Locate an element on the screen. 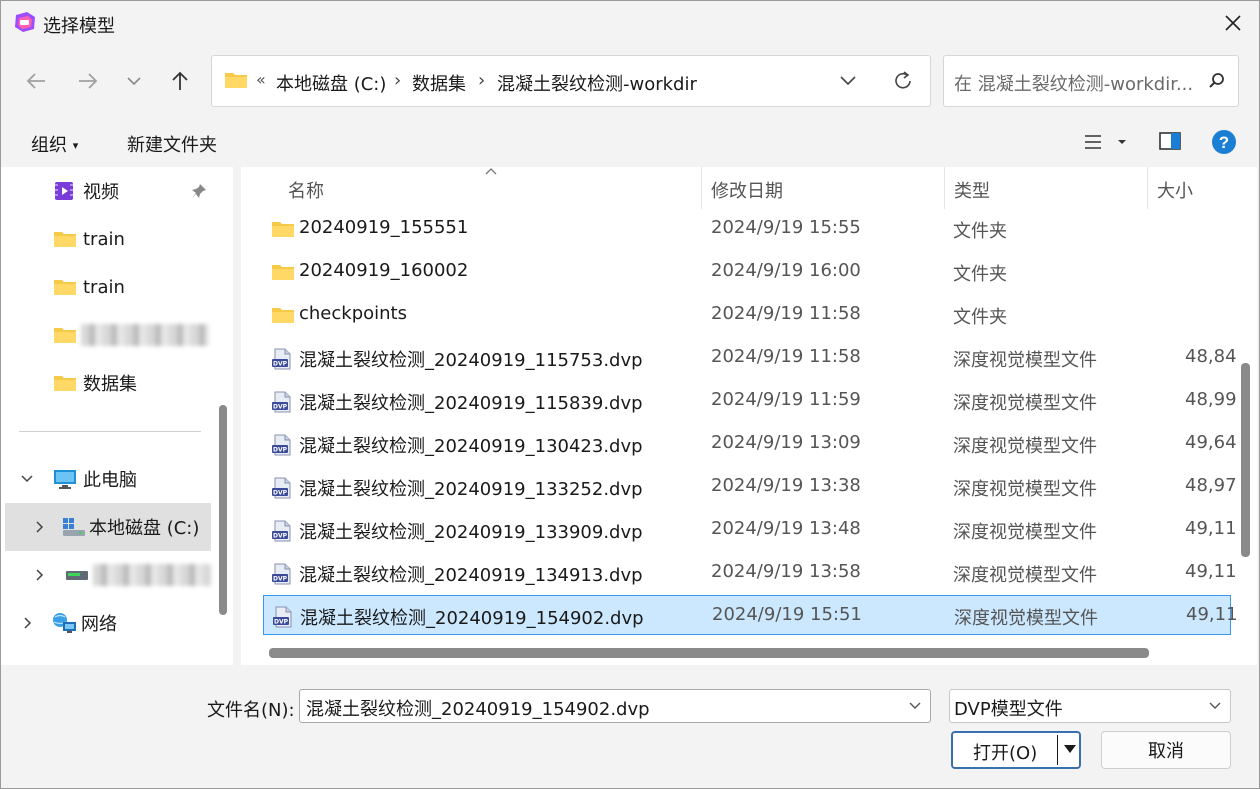 The image size is (1260, 789). sidebar-item-label: train is located at coordinates (104, 287).